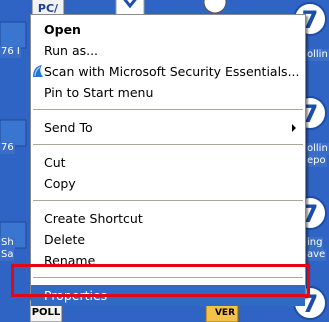  I want to click on menu-item-rename: Rename, so click(168, 260).